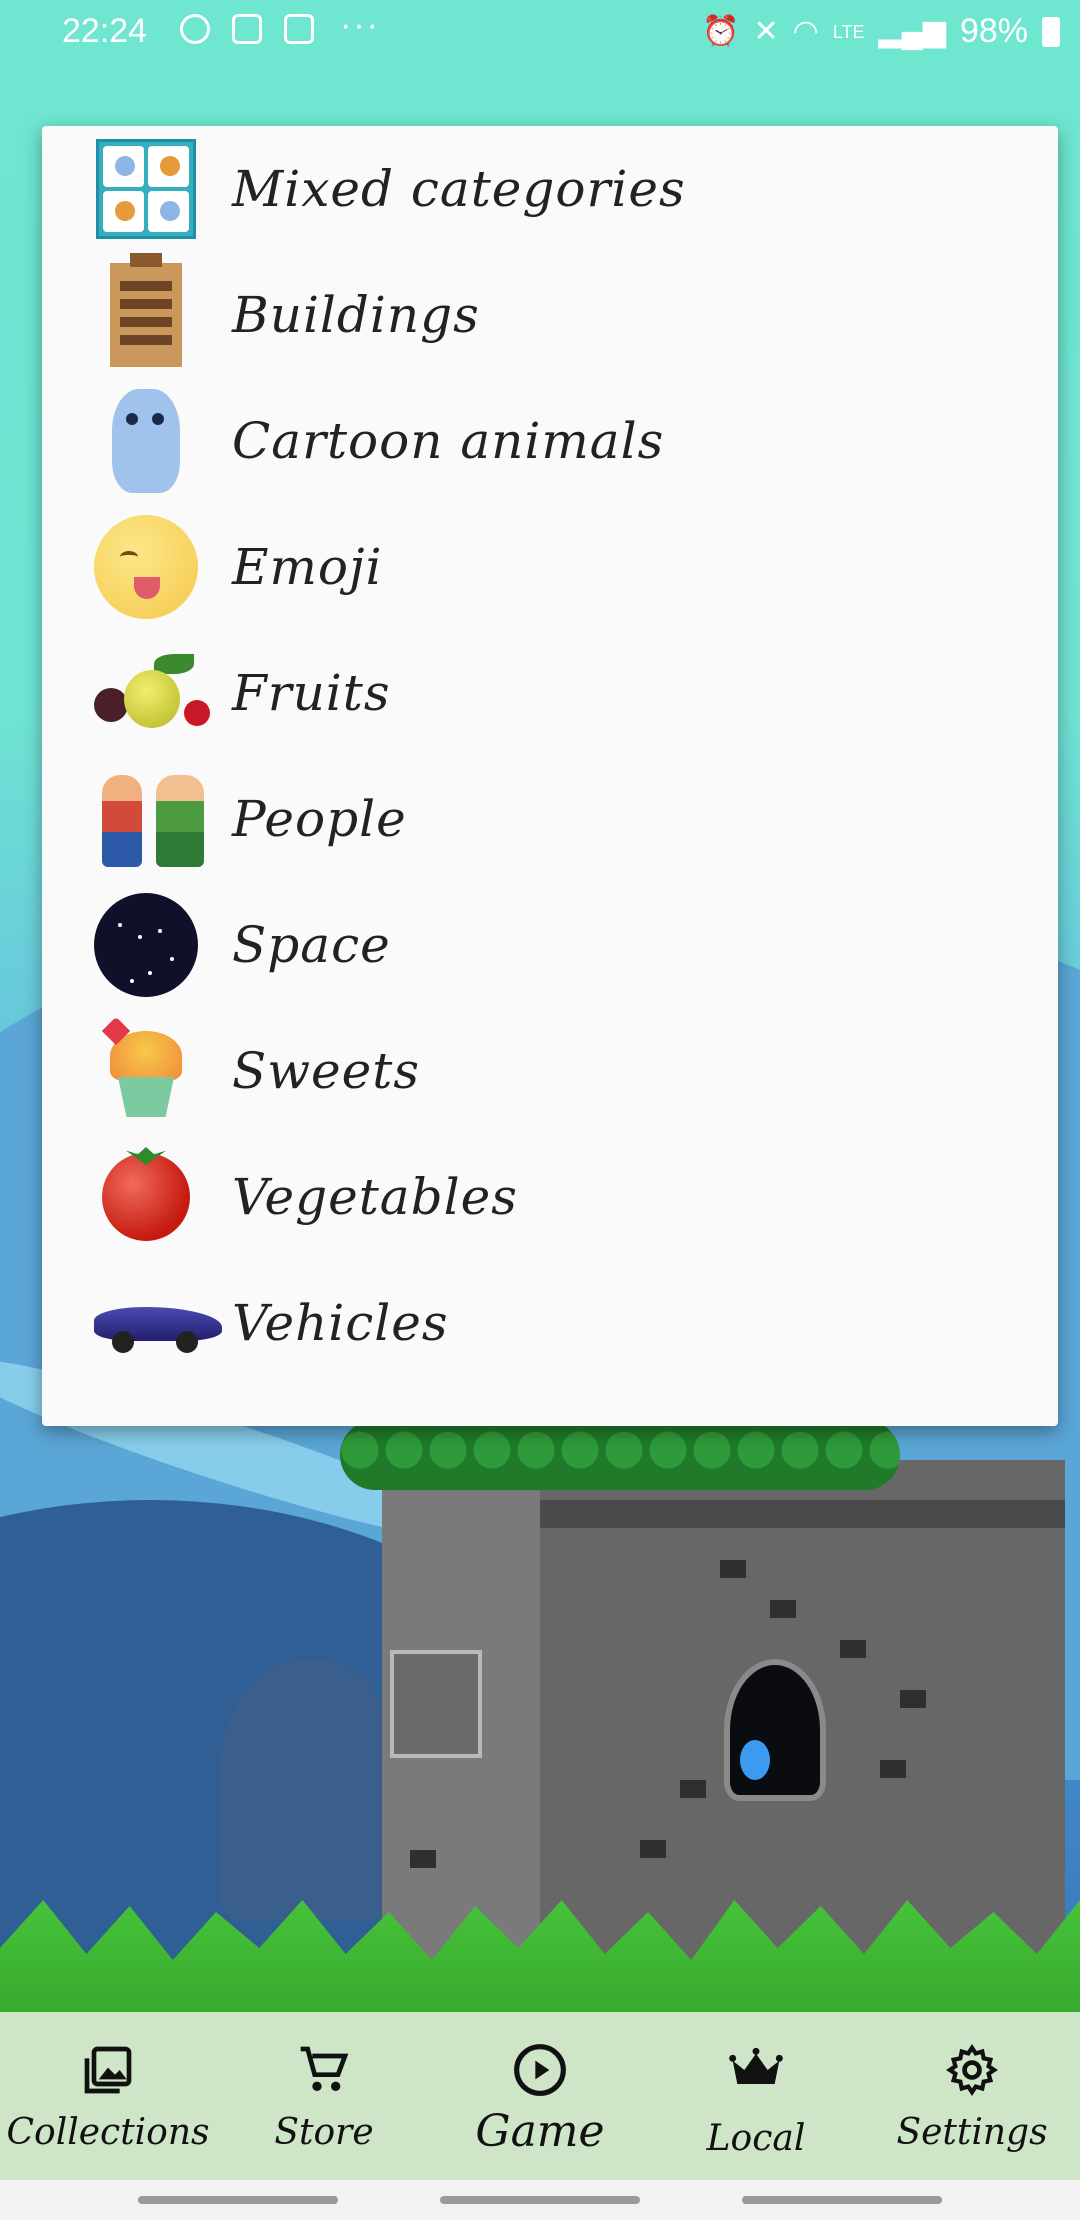 The image size is (1080, 2220). What do you see at coordinates (766, 31) in the screenshot?
I see `vibrate-icon: ✕` at bounding box center [766, 31].